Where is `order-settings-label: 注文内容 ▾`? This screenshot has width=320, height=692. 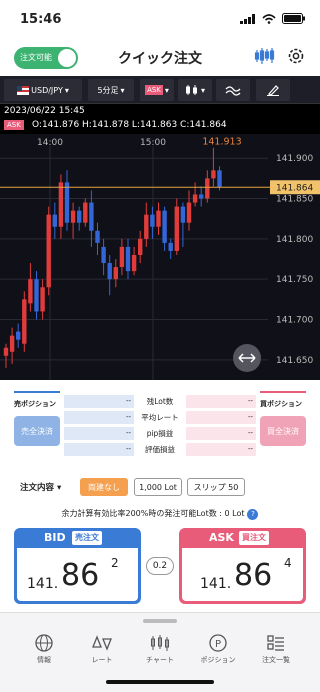
order-settings-label: 注文内容 ▾ is located at coordinates (40, 487).